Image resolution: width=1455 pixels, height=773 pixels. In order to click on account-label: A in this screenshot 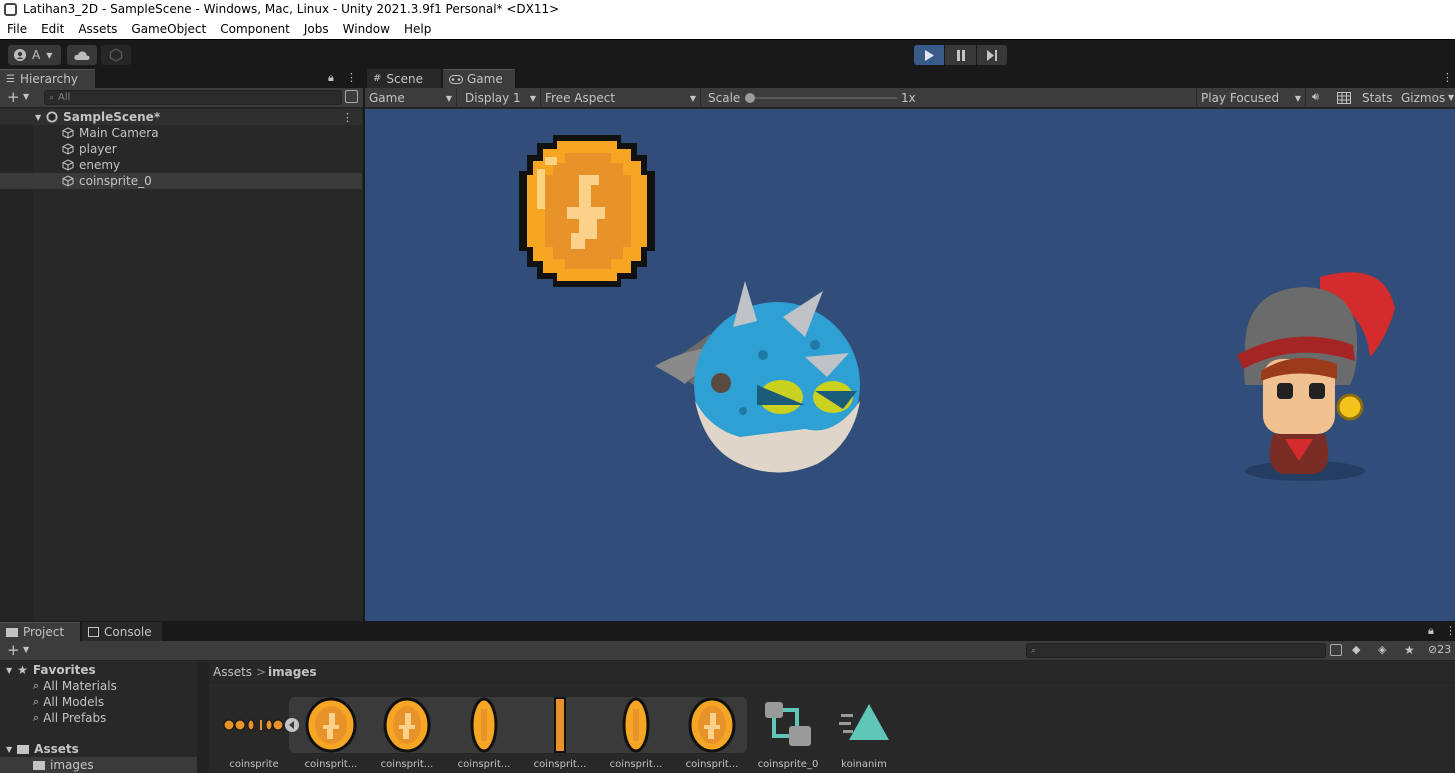, I will do `click(36, 55)`.